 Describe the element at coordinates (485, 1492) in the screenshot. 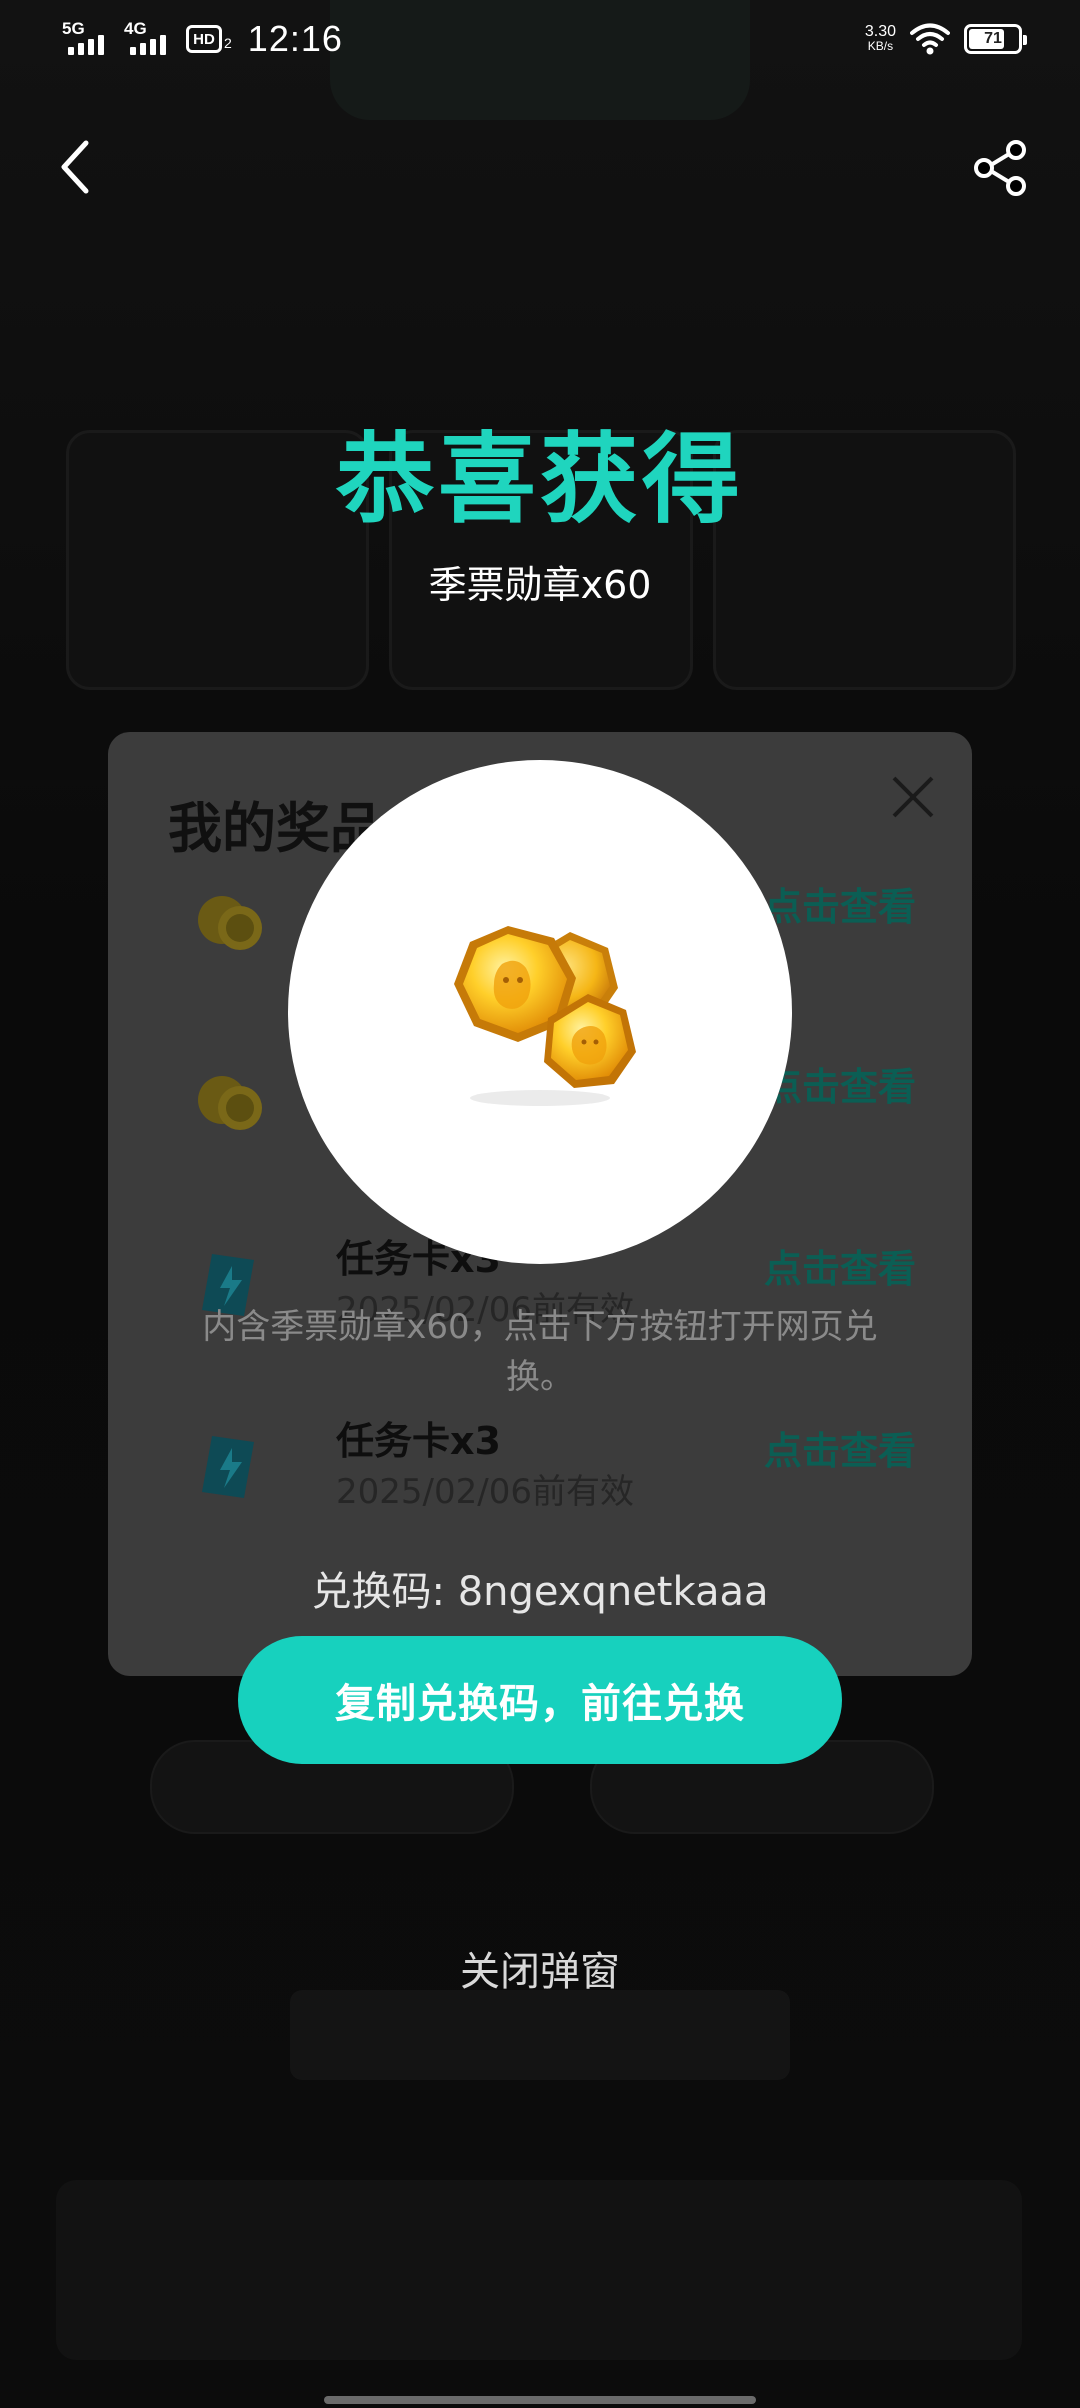

I see `item-date: 2025/02/06前有效` at that location.